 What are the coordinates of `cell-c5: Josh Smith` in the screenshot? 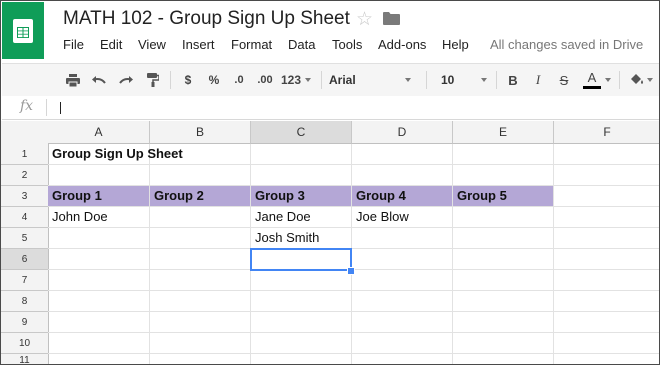 It's located at (301, 238).